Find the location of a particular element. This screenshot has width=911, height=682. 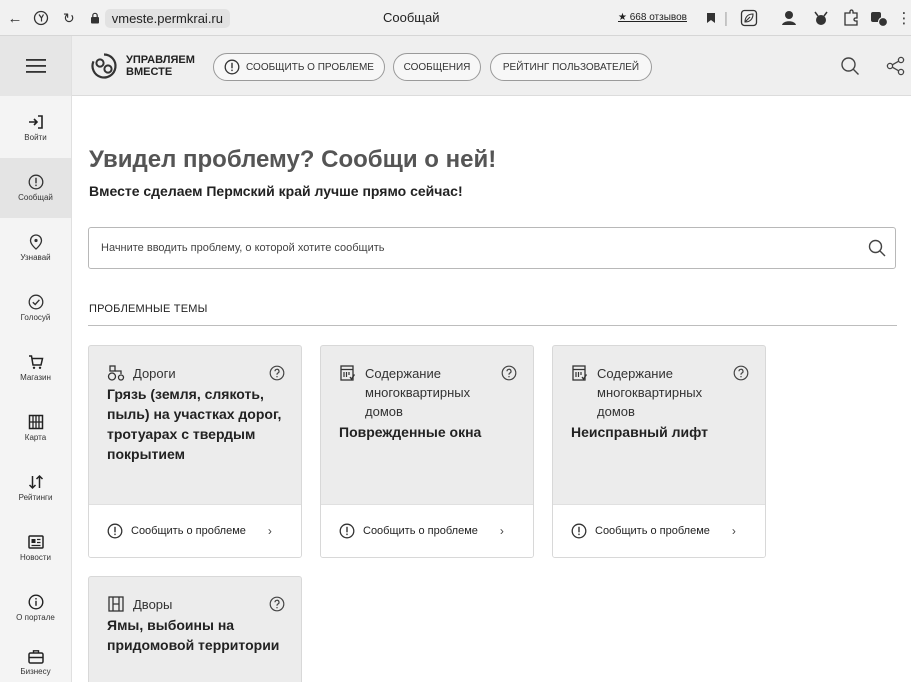

hamburger-icon is located at coordinates (35, 66).